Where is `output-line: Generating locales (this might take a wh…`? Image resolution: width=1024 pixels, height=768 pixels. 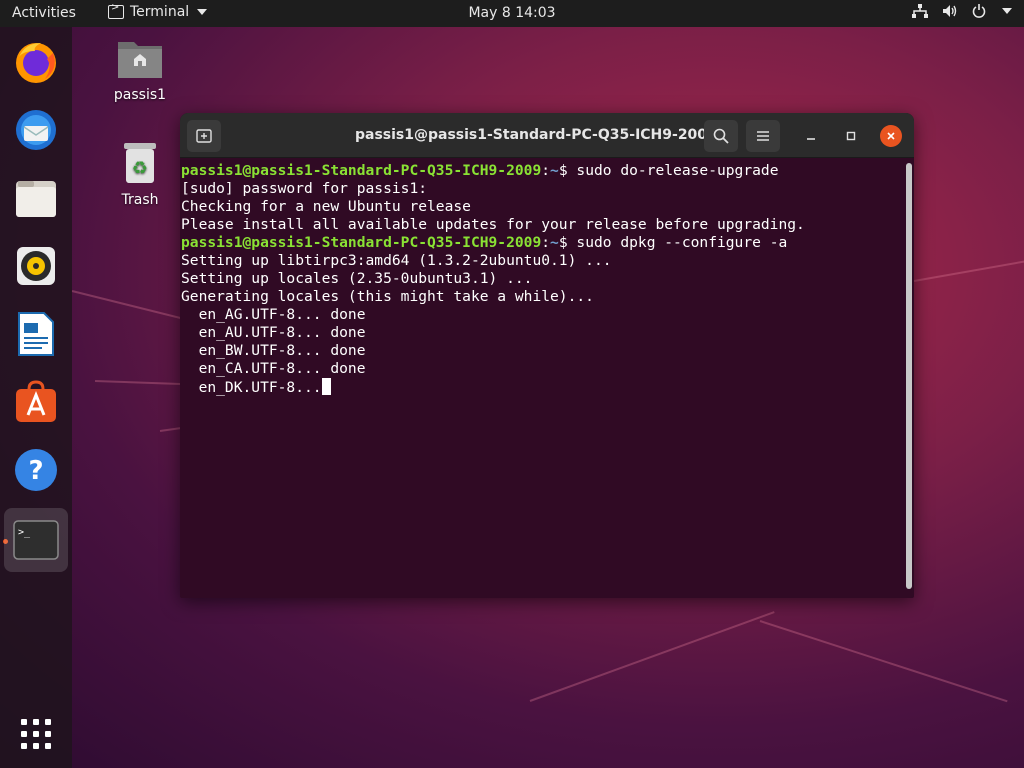
output-line: Generating locales (this might take a wh… is located at coordinates (387, 296).